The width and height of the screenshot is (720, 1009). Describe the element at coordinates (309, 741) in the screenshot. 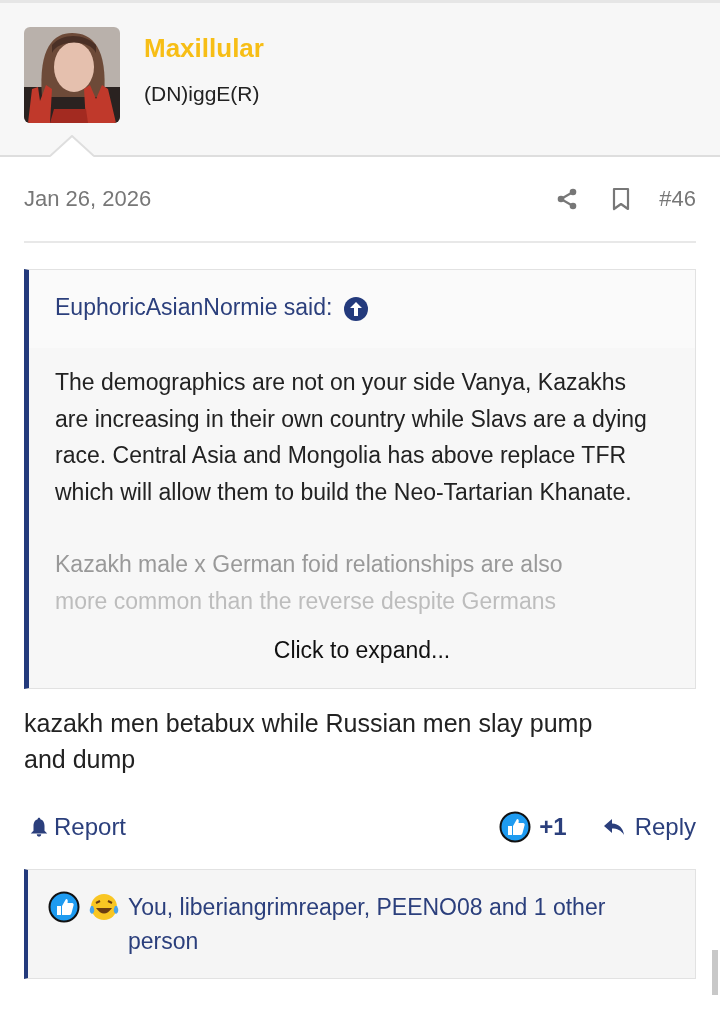

I see `post-message: kazakh men betabux while Russian men slay pump and dump` at that location.